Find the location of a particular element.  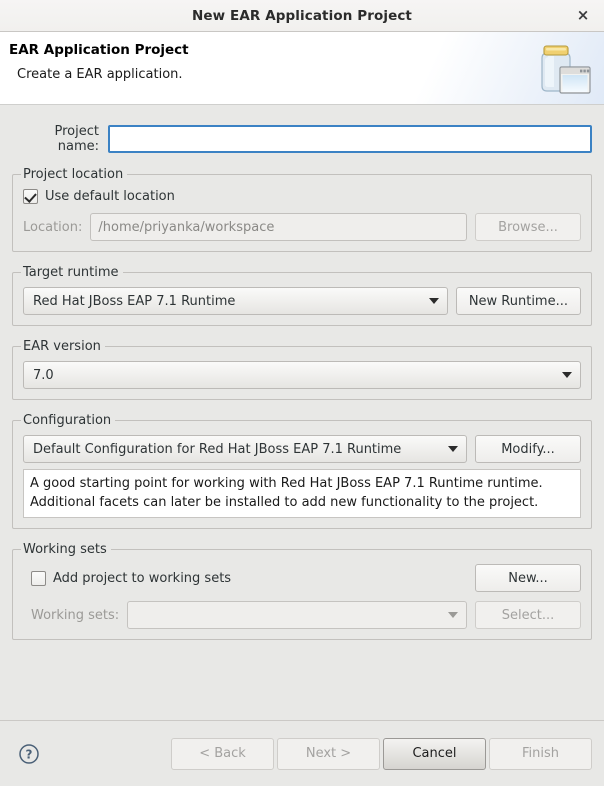

use-default-location-row: Use default location is located at coordinates (302, 196).